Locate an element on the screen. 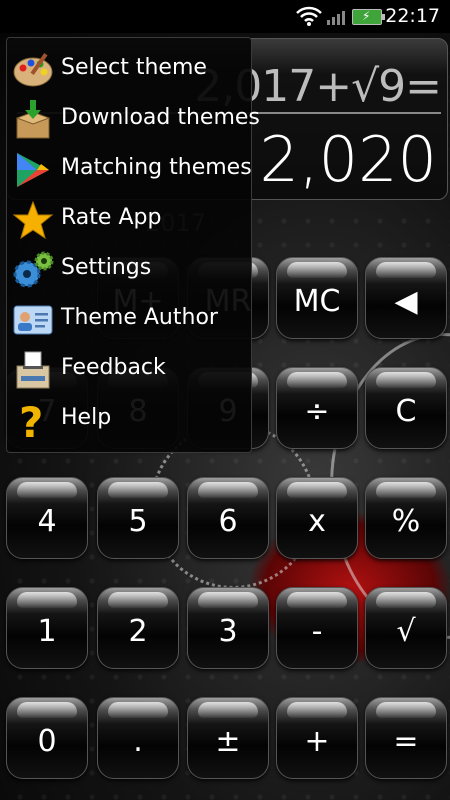  minus-key: - is located at coordinates (317, 628).